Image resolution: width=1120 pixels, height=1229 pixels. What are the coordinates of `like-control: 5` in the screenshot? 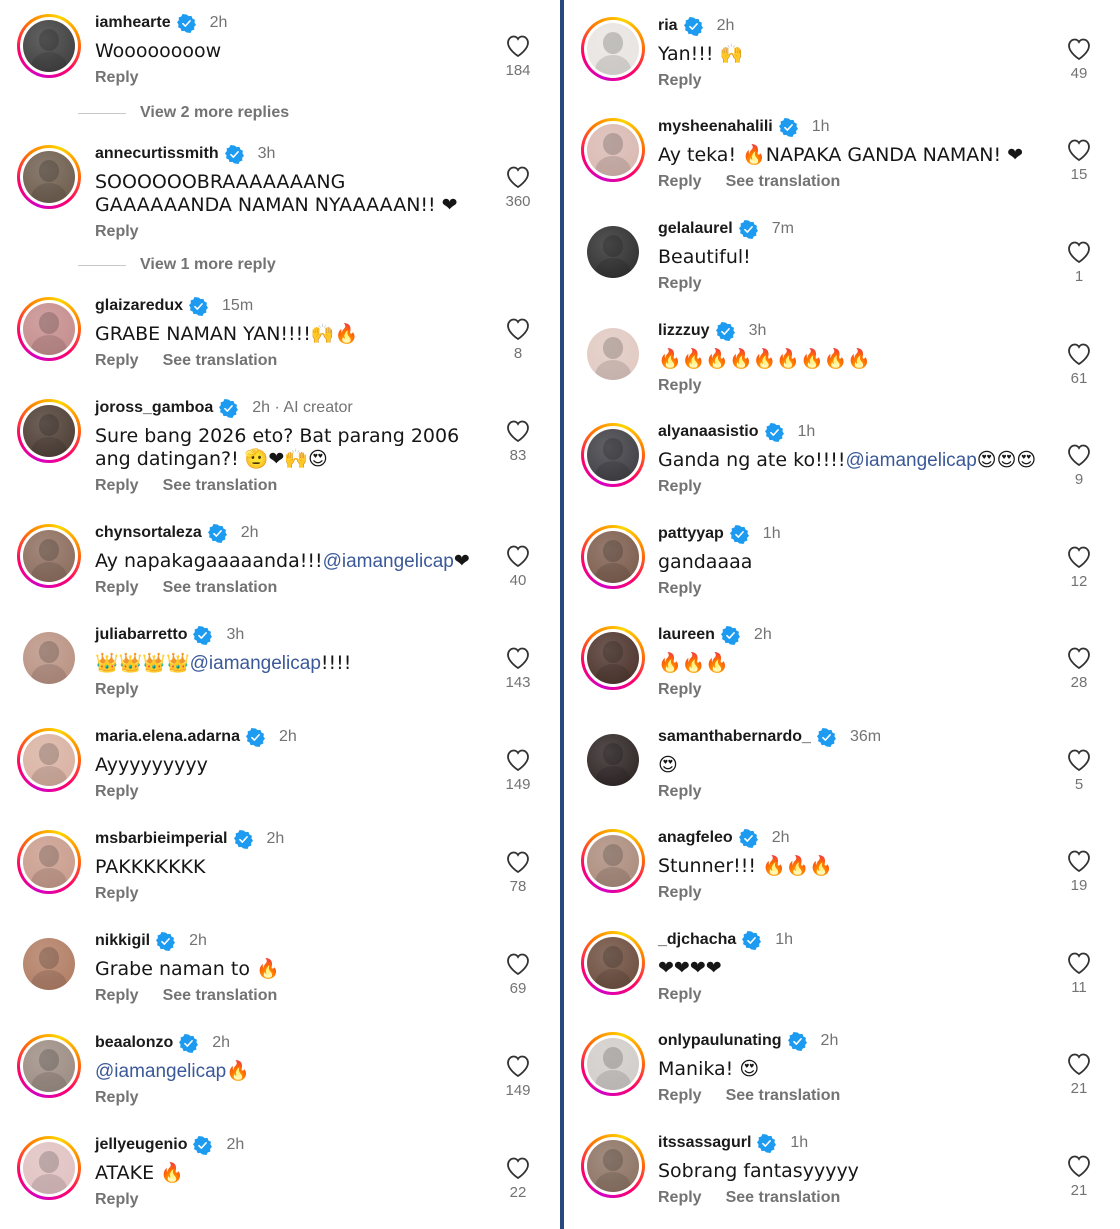 It's located at (1079, 770).